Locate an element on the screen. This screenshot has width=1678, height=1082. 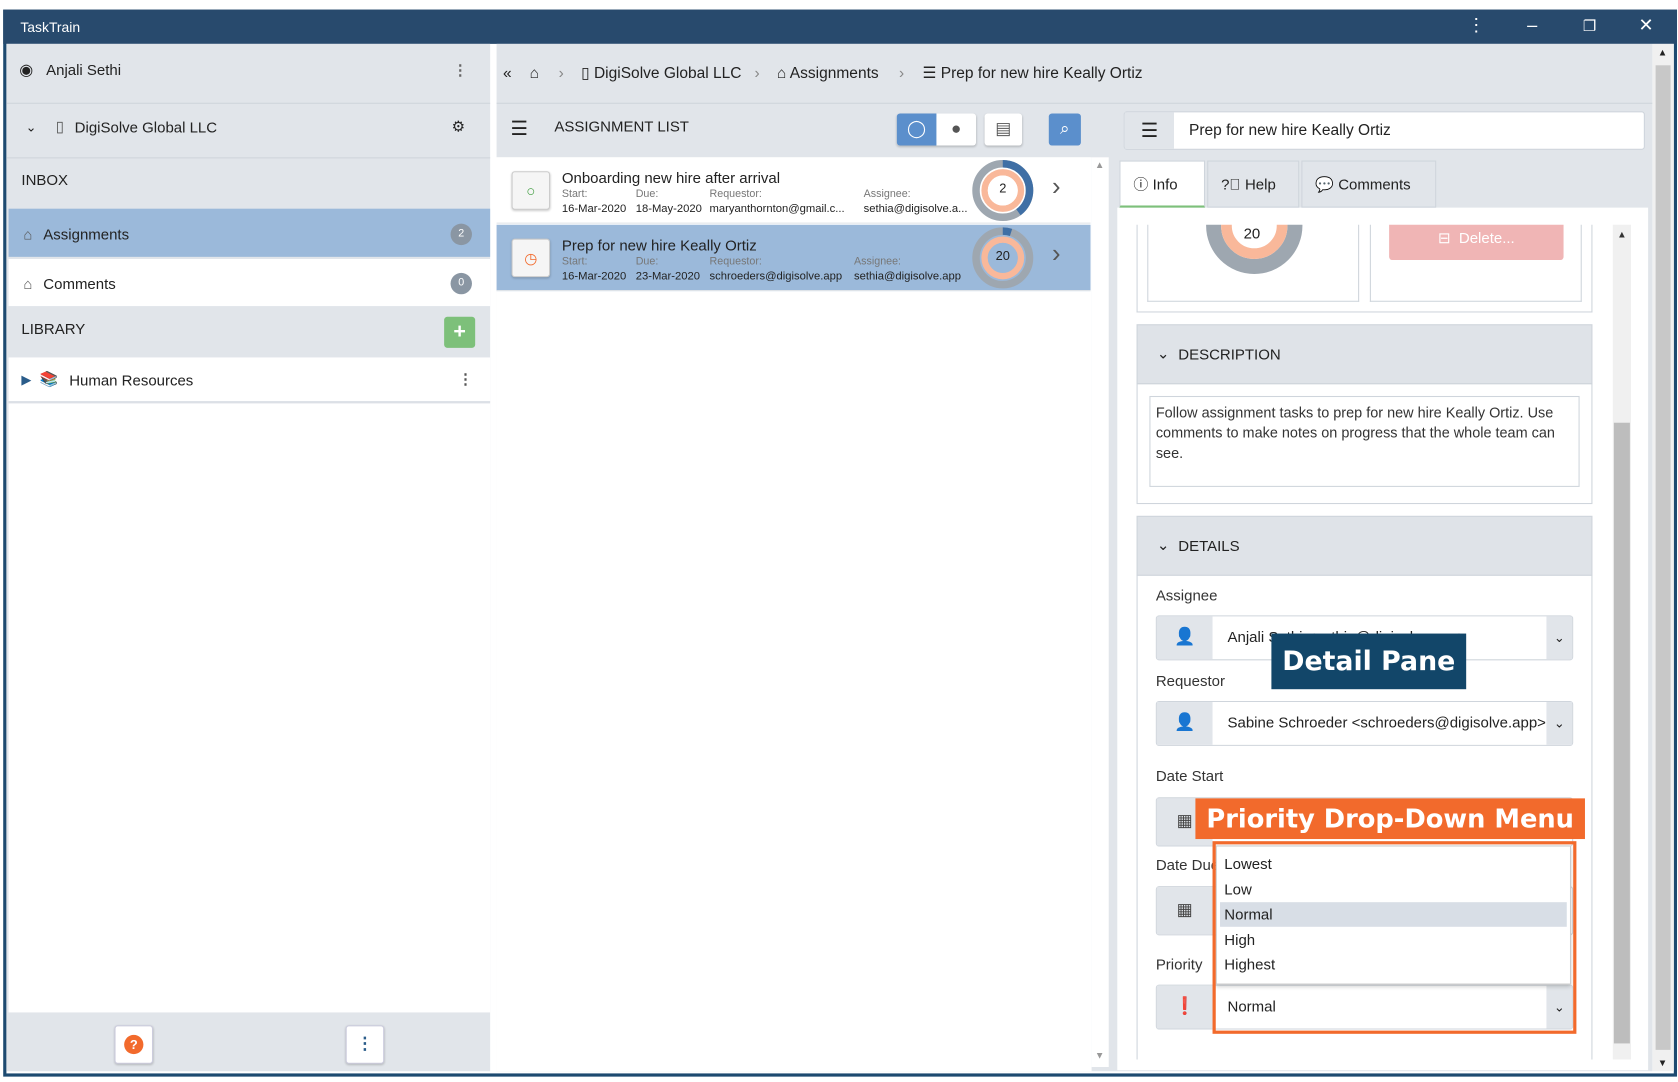
restore-icon: ❐ is located at coordinates (1589, 26).